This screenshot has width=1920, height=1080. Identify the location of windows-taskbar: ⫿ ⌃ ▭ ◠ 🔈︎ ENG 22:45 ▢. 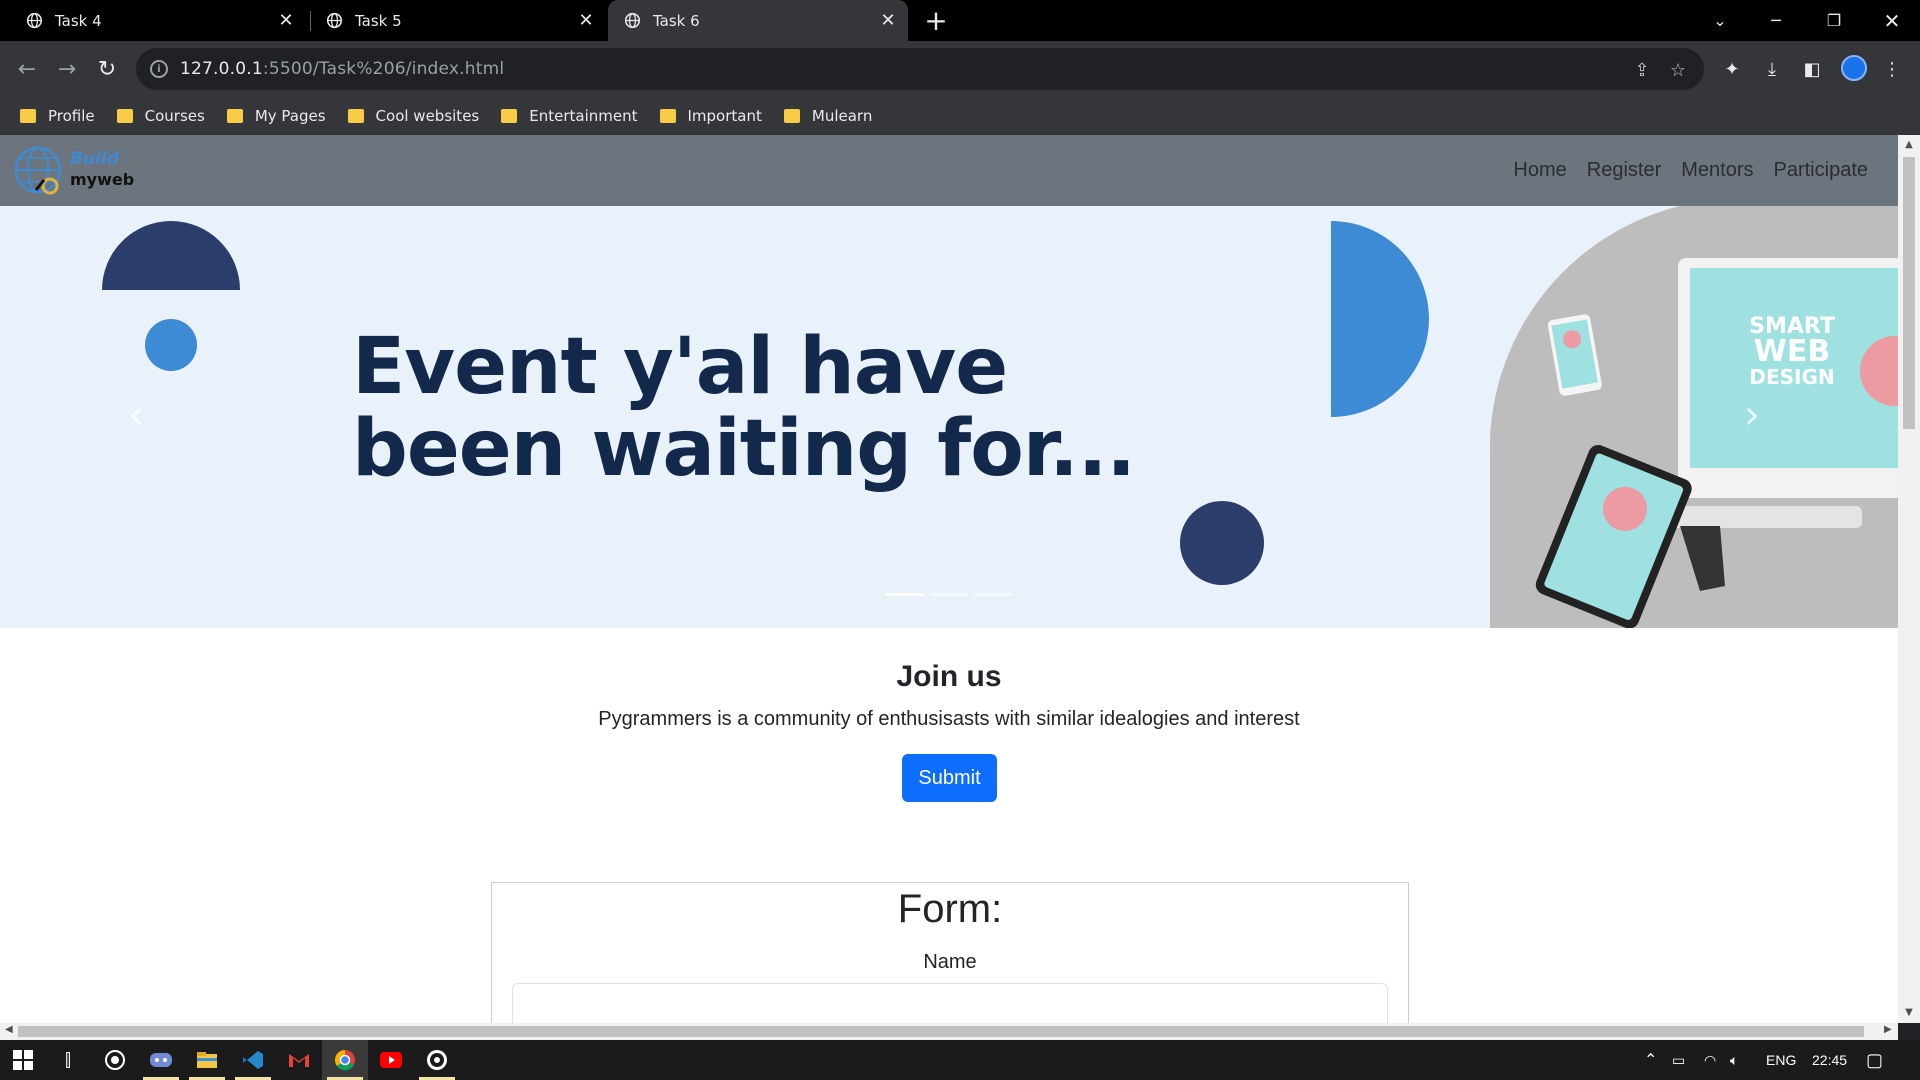
(960, 1060).